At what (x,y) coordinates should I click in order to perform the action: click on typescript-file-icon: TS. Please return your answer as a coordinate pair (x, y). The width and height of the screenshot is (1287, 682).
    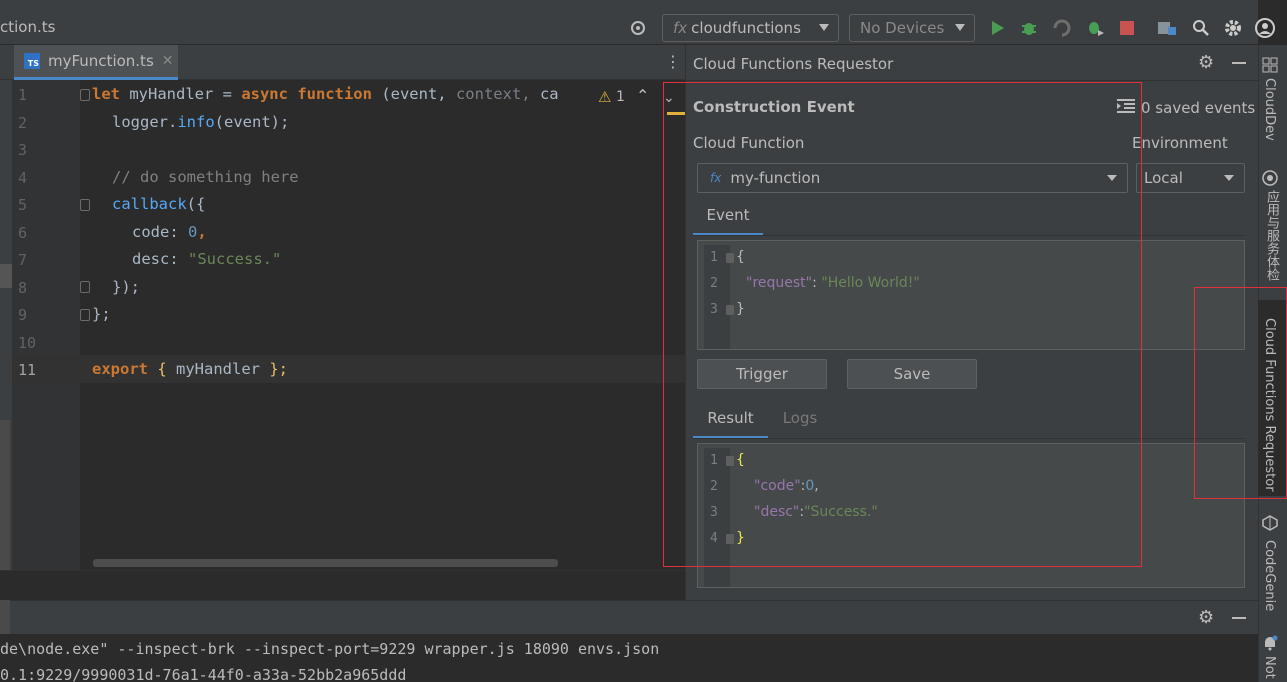
    Looking at the image, I should click on (32, 61).